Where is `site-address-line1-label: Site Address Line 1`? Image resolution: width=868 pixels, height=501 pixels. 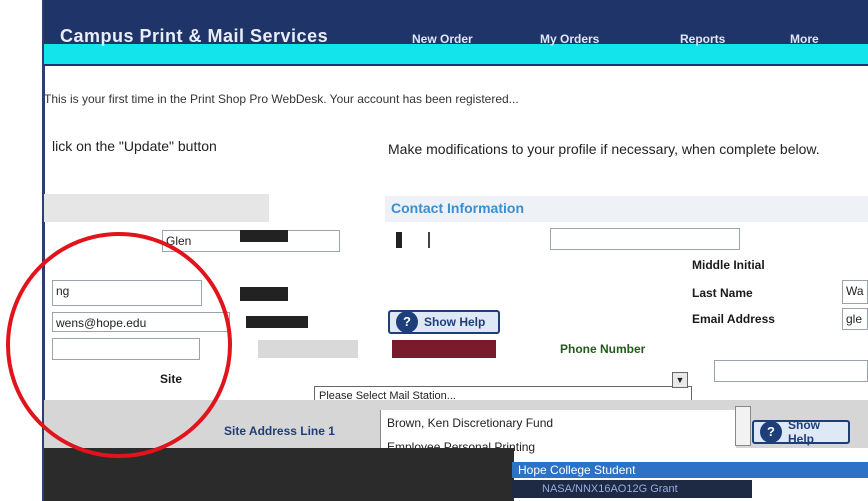 site-address-line1-label: Site Address Line 1 is located at coordinates (279, 431).